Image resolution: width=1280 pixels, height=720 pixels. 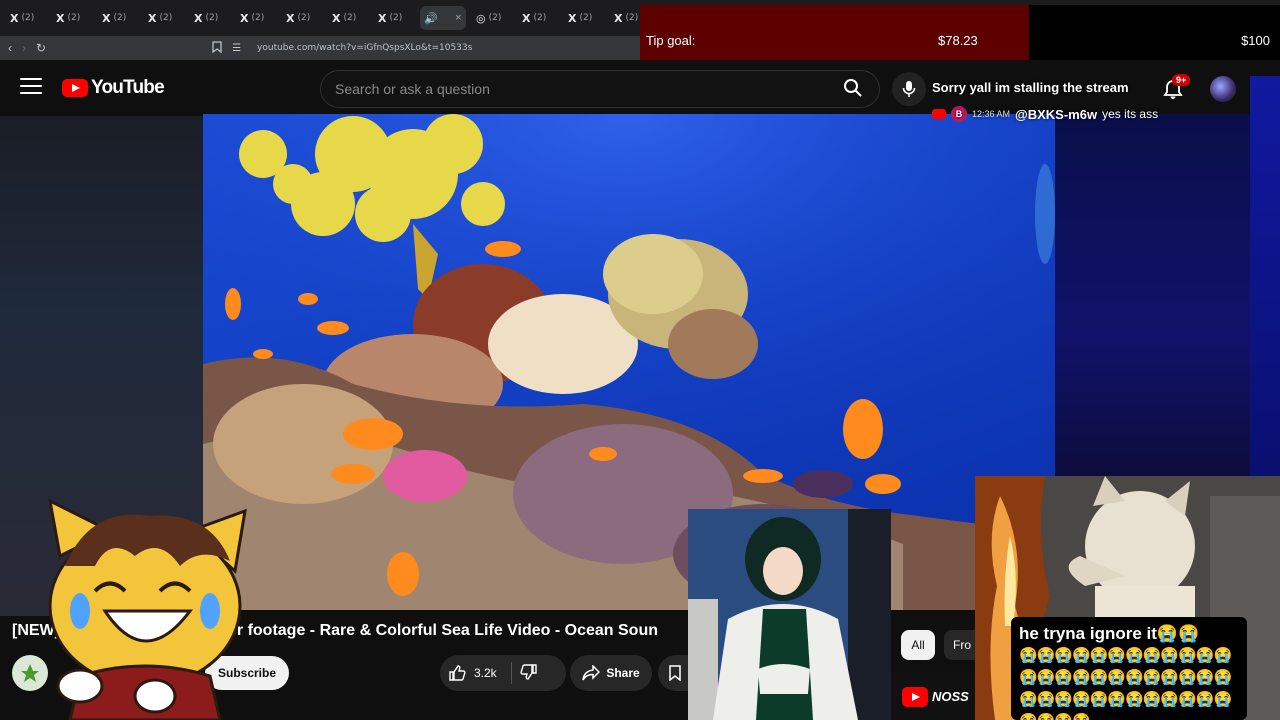 What do you see at coordinates (959, 114) in the screenshot?
I see `chat-user-avatar: B` at bounding box center [959, 114].